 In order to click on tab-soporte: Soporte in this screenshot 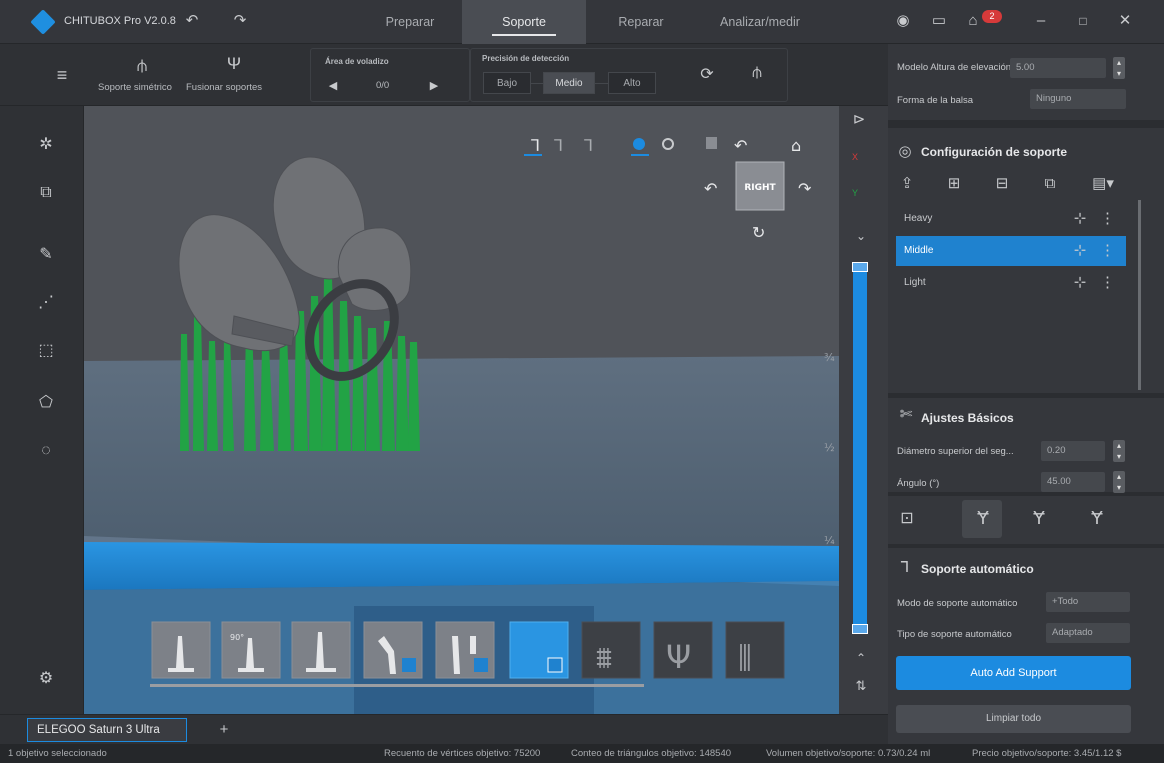, I will do `click(524, 22)`.